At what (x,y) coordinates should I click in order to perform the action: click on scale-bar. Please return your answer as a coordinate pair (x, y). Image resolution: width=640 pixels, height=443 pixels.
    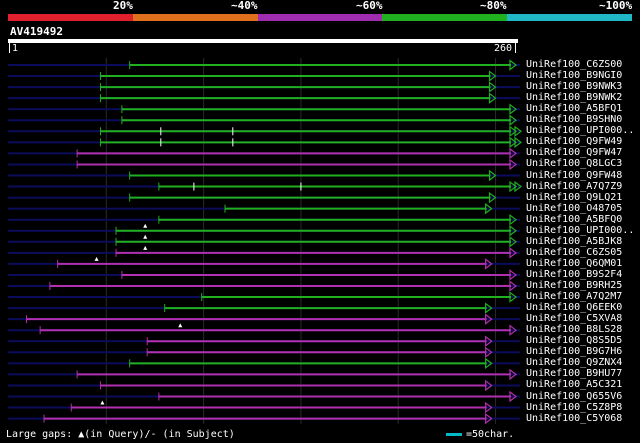
    Looking at the image, I should click on (454, 434).